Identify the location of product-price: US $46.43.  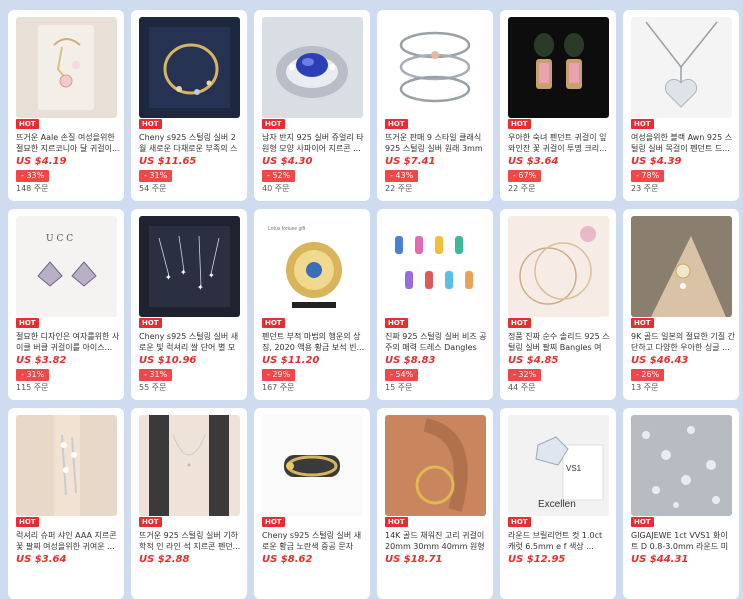
(660, 360).